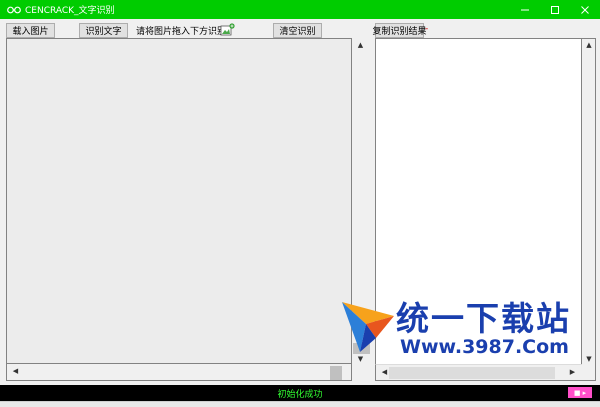 This screenshot has height=407, width=600. Describe the element at coordinates (336, 373) in the screenshot. I see `image-horizontal-scroll-thumb` at that location.